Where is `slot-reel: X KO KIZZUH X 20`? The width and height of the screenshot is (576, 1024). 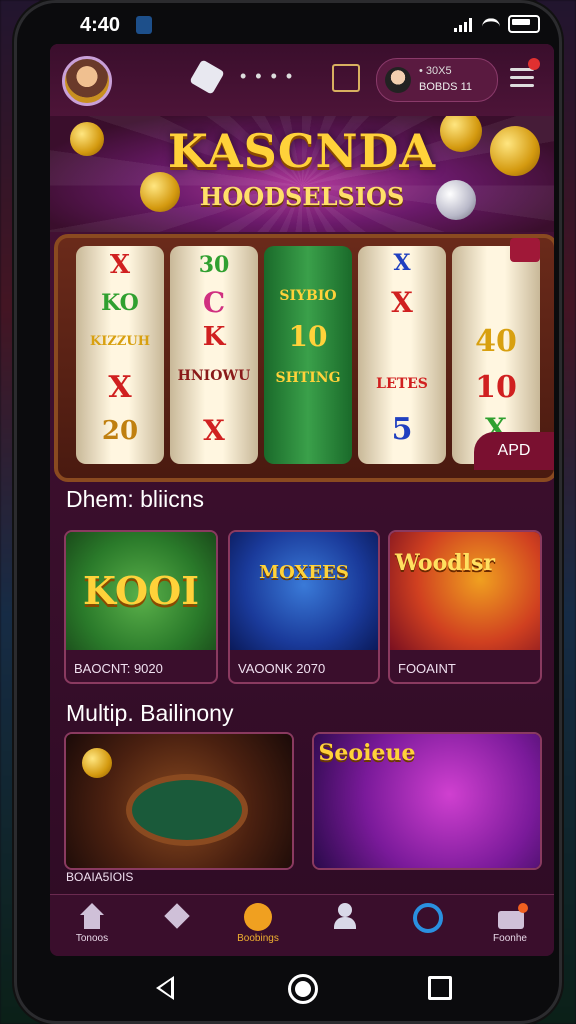 slot-reel: X KO KIZZUH X 20 is located at coordinates (120, 355).